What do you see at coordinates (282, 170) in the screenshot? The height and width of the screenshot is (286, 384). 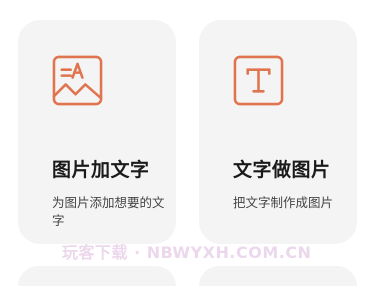 I see `card-title: 文字做图片` at bounding box center [282, 170].